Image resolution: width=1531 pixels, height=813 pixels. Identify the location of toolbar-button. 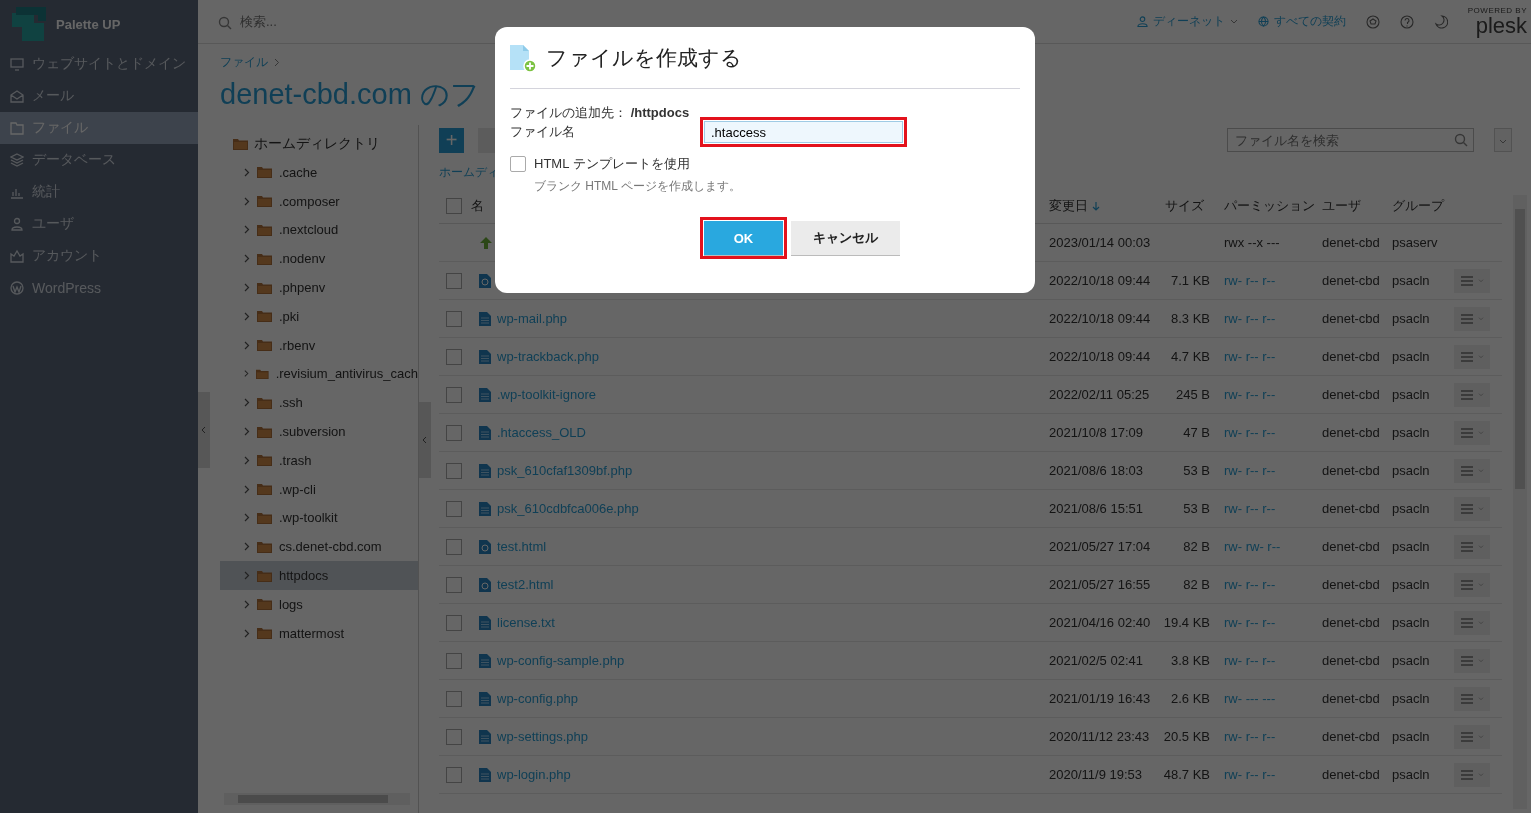
(488, 140).